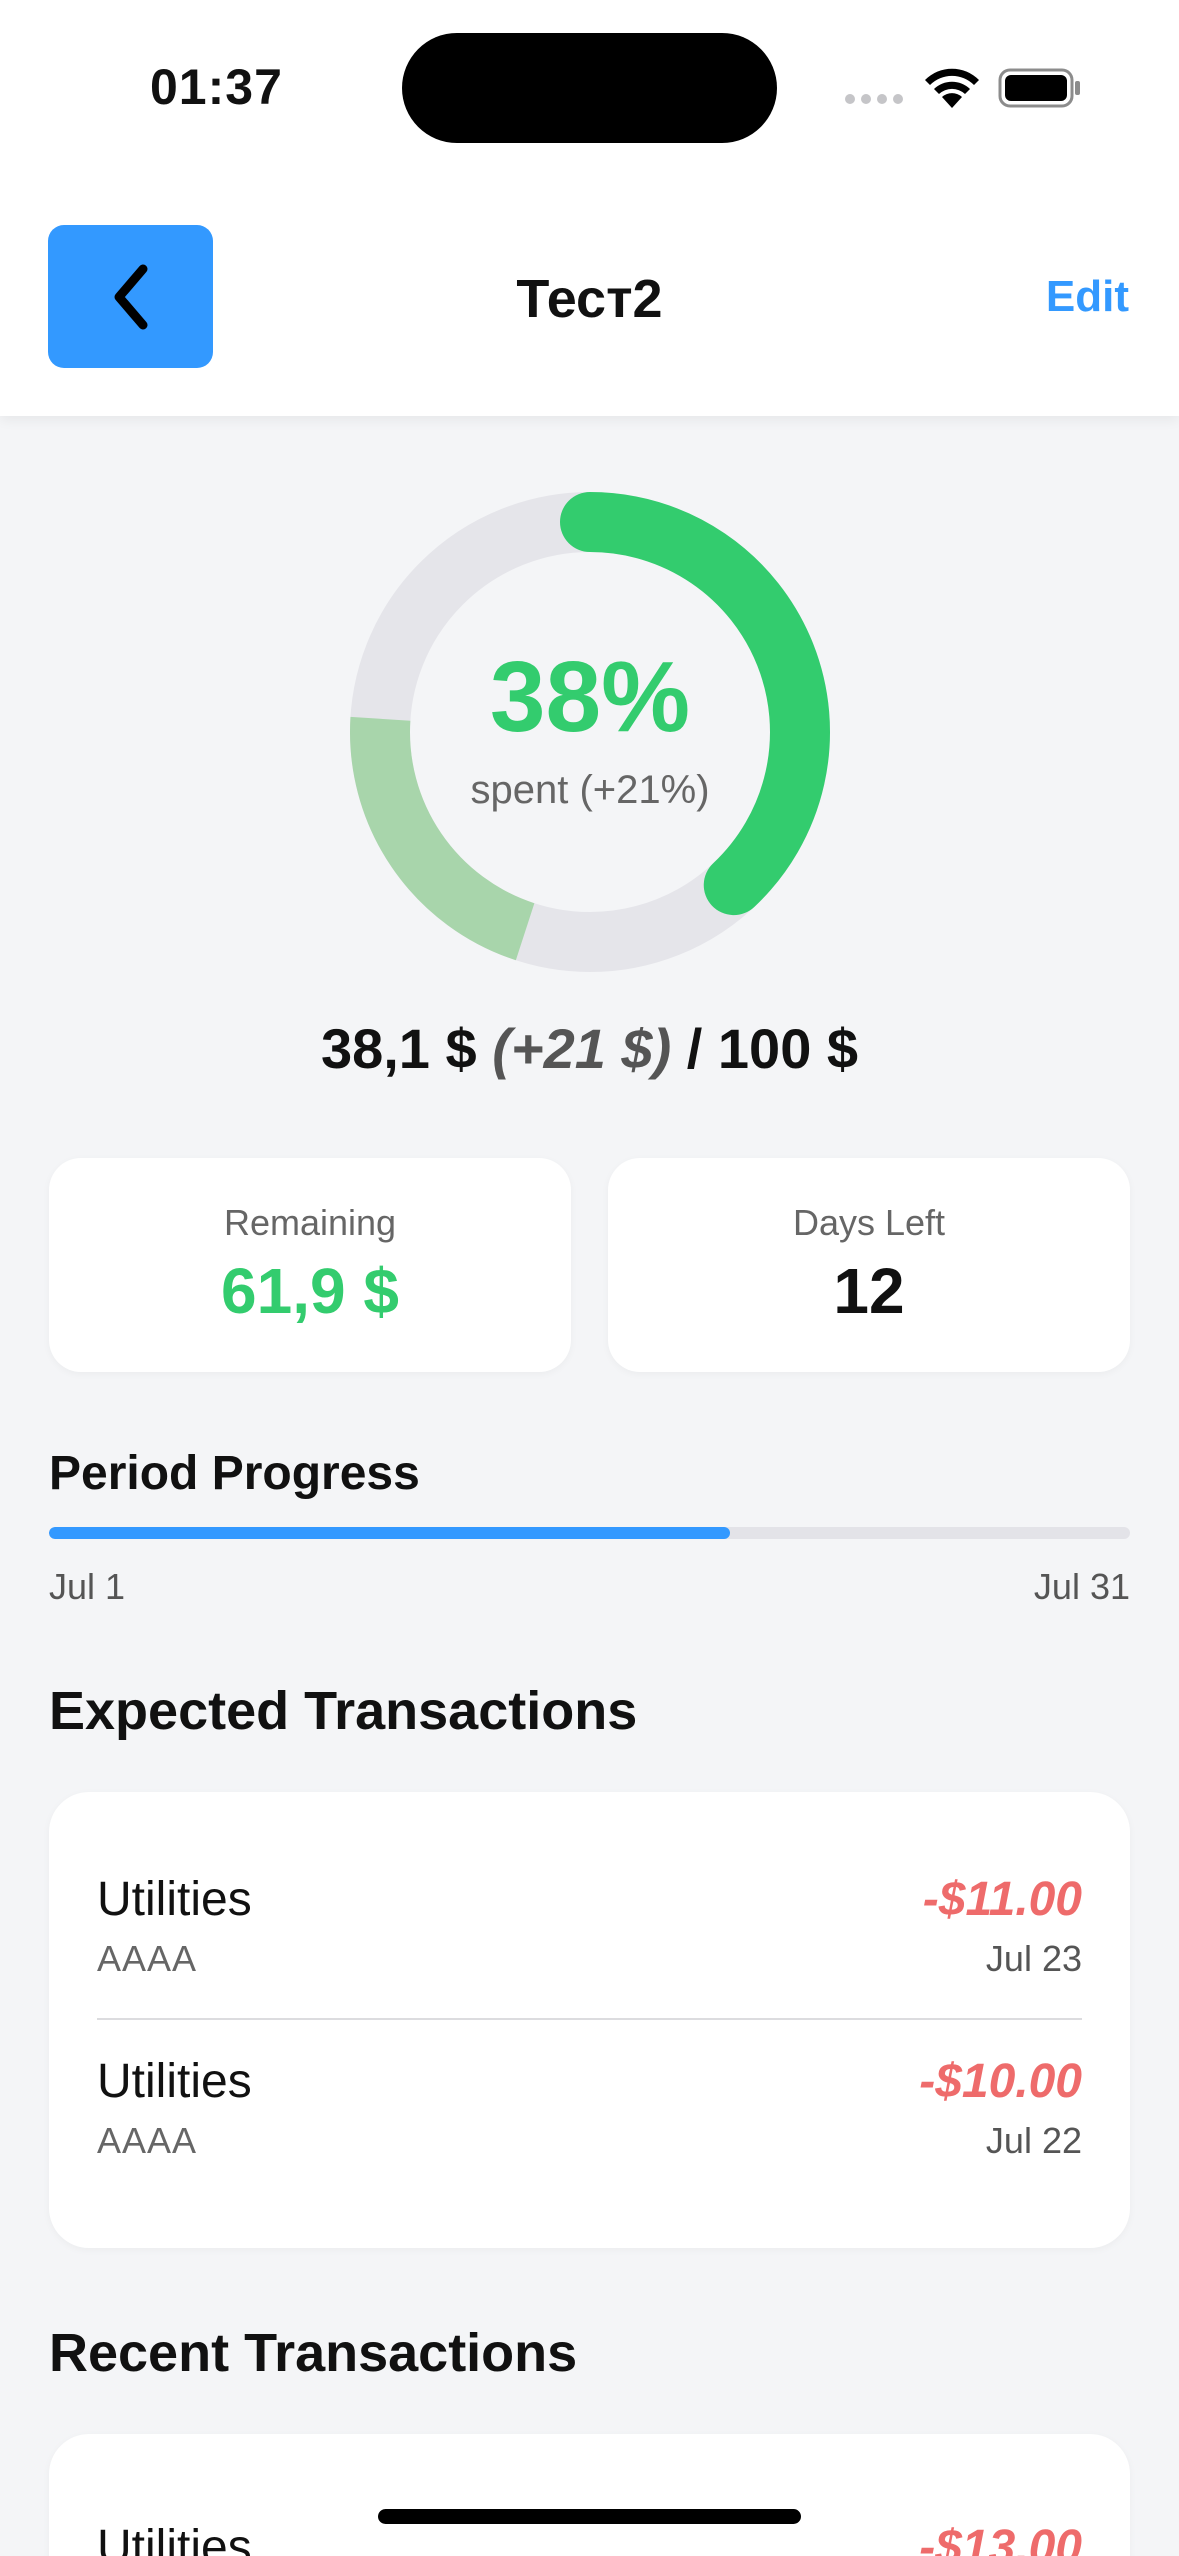  Describe the element at coordinates (1087, 297) in the screenshot. I see `edit-button: Edit` at that location.